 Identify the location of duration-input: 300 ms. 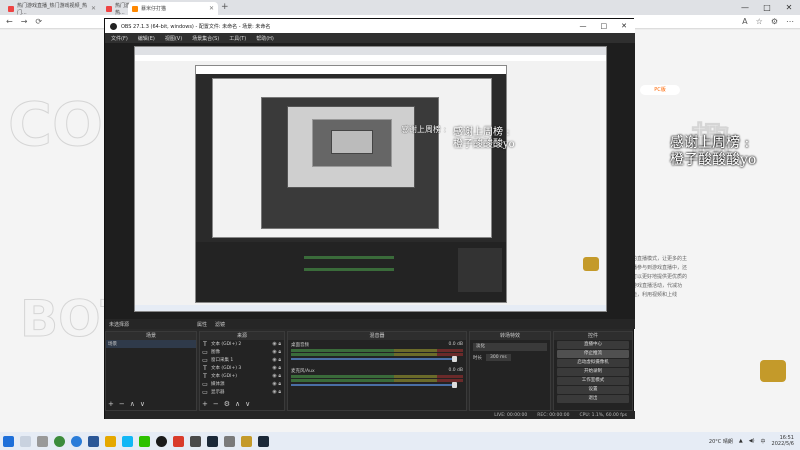
(498, 357).